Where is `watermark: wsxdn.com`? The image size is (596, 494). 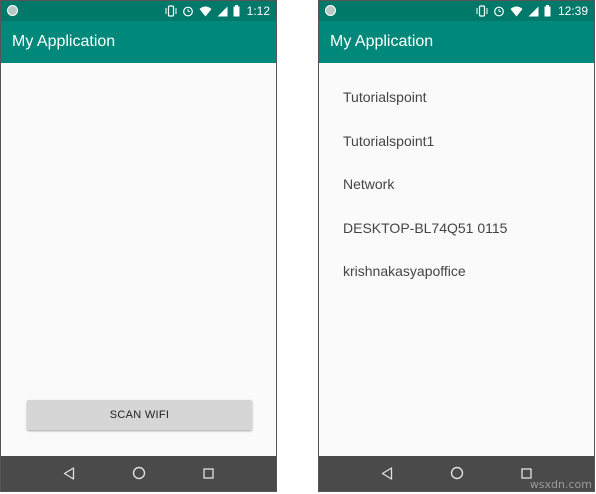
watermark: wsxdn.com is located at coordinates (560, 484).